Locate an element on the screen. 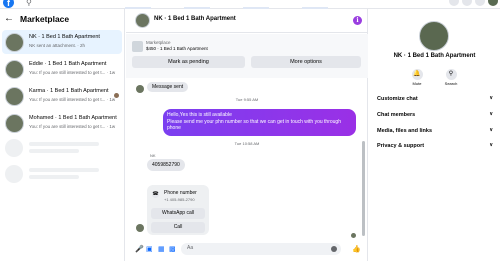 This screenshot has width=500, height=261. conversation-list-header: ← Marketplace is located at coordinates (37, 19).